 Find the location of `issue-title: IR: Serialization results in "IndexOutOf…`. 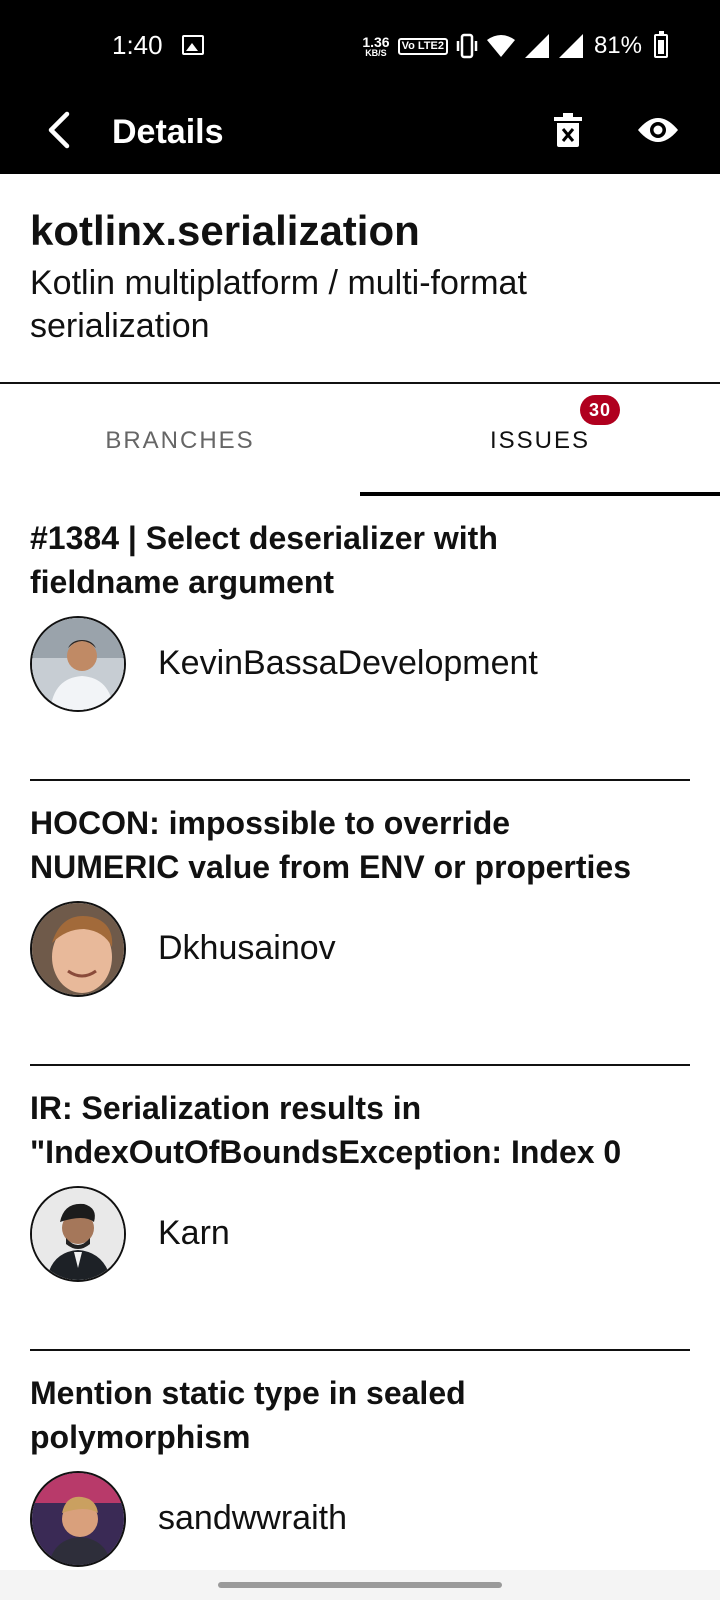

issue-title: IR: Serialization results in "IndexOutOf… is located at coordinates (360, 1130).